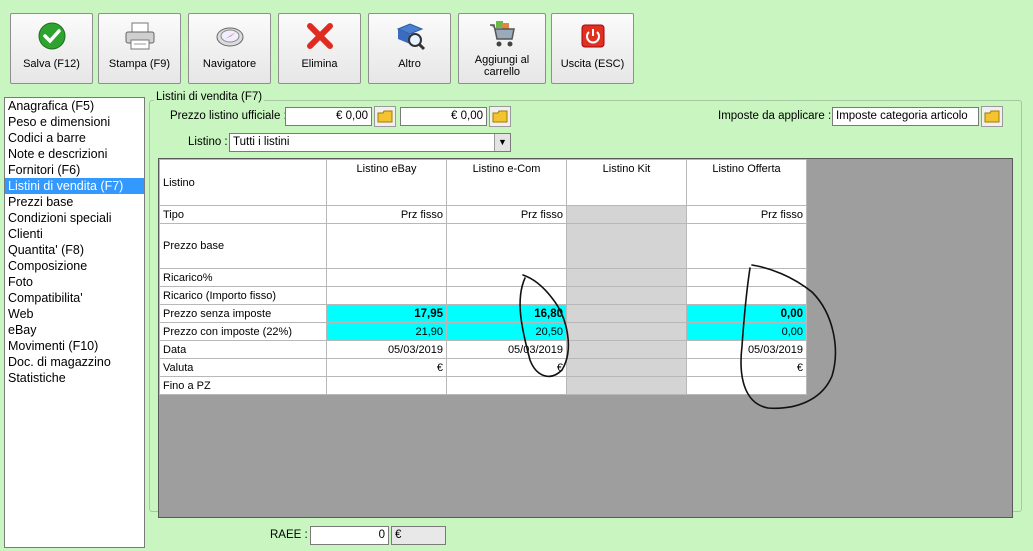 The height and width of the screenshot is (551, 1033). I want to click on save-button: Salva (F12), so click(51, 48).